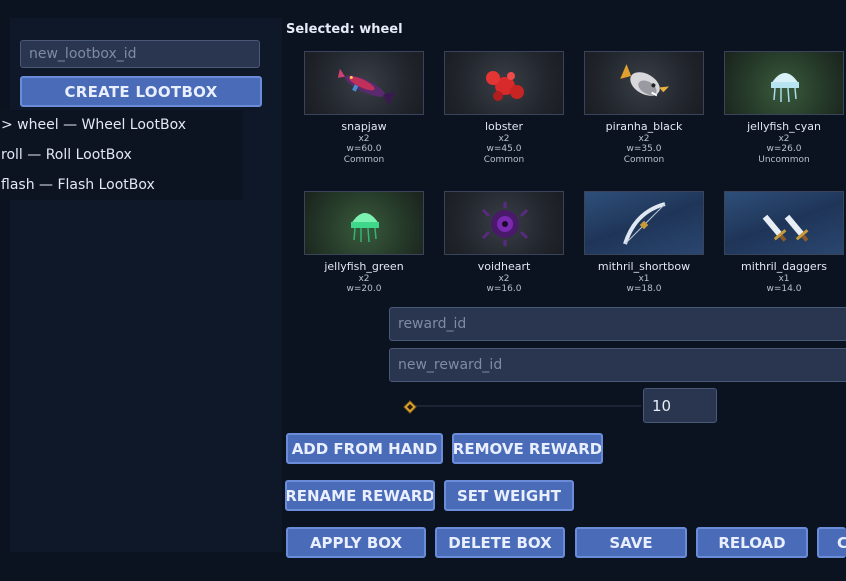  Describe the element at coordinates (356, 542) in the screenshot. I see `apply-box-button: APPLY BOX` at that location.